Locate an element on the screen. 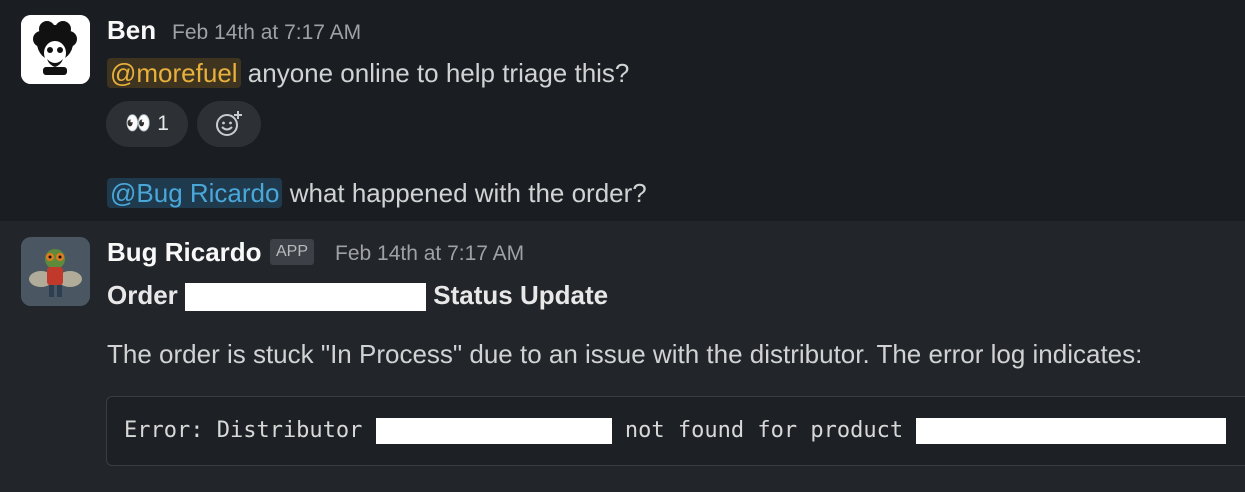 The height and width of the screenshot is (492, 1245). mention-morefuel: @morefuel is located at coordinates (174, 73).